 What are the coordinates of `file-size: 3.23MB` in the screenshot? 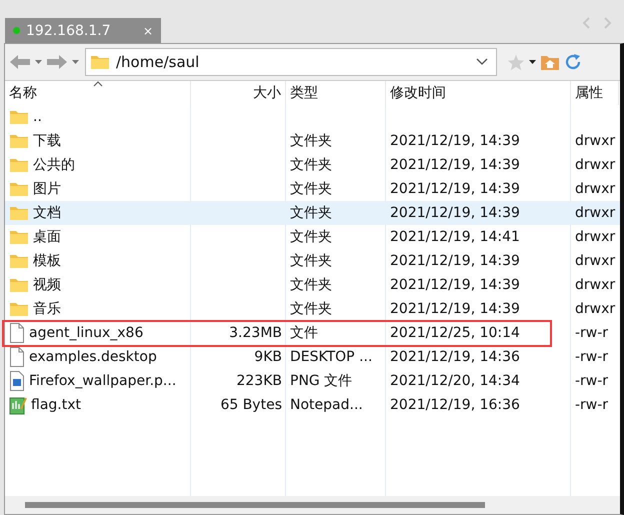 It's located at (255, 333).